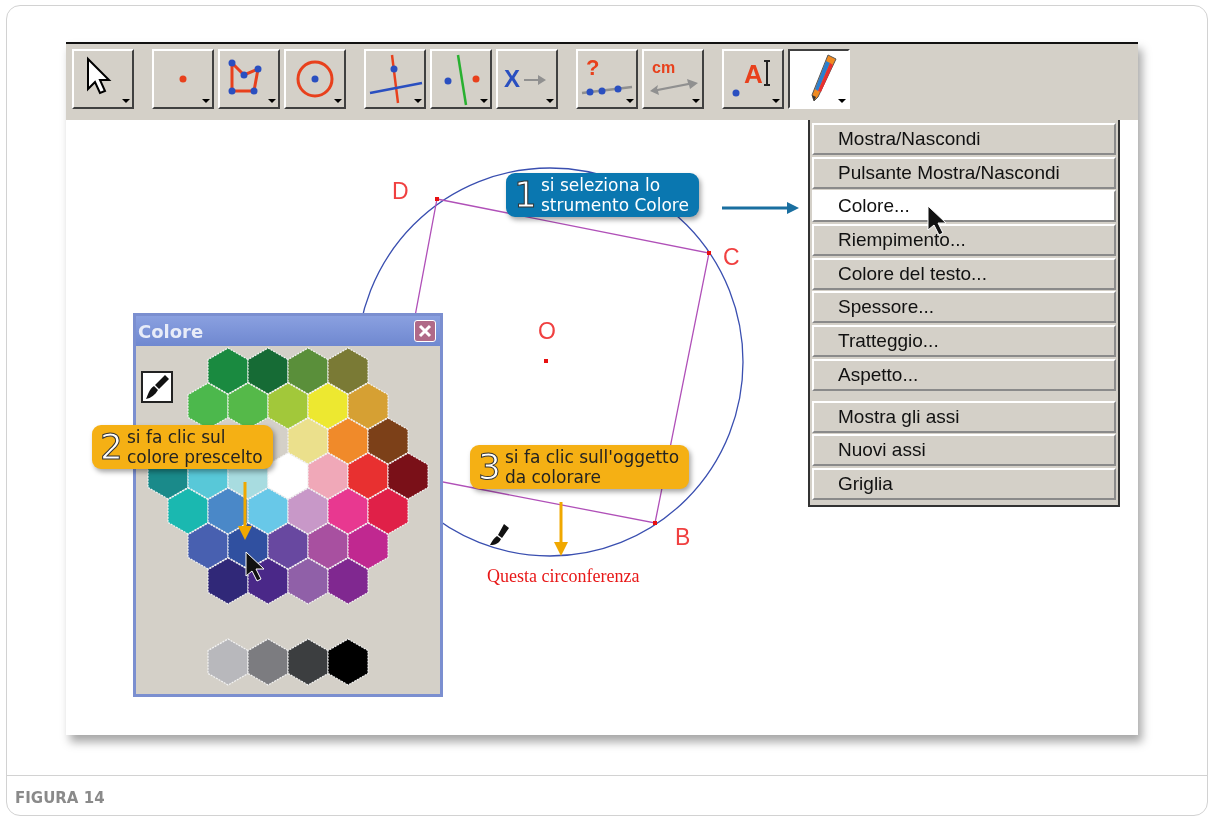  Describe the element at coordinates (462, 80) in the screenshot. I see `parallel-line-icon` at that location.